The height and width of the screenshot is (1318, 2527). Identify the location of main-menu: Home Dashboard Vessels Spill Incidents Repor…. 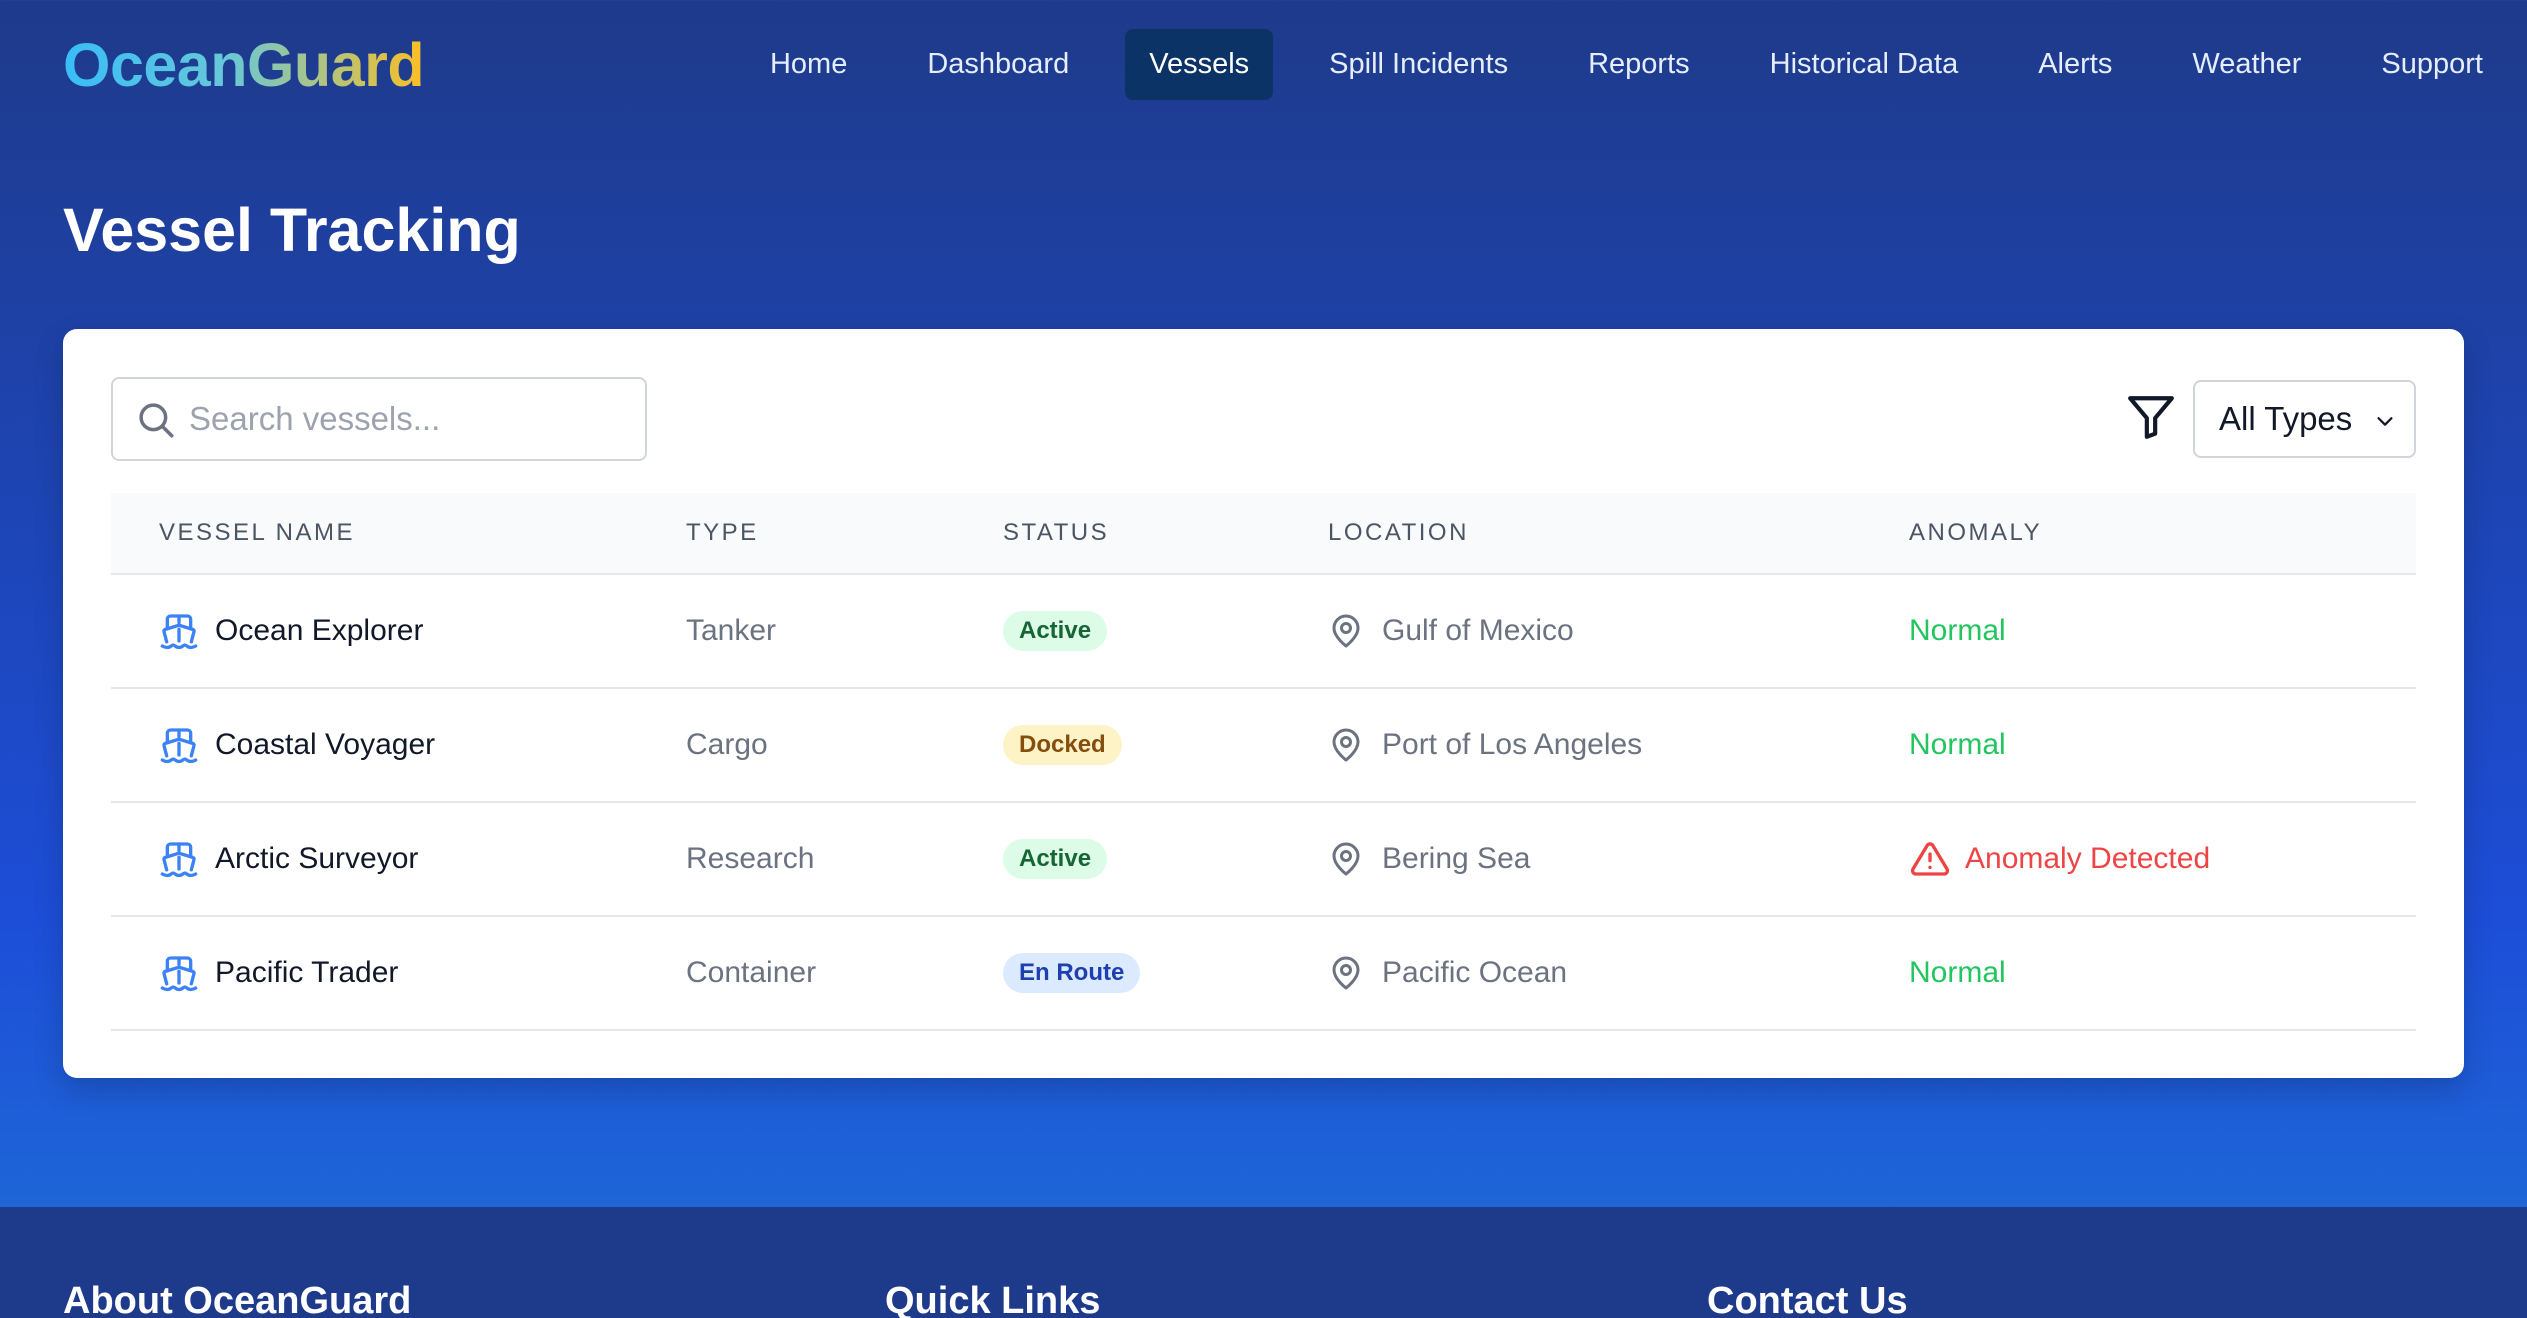
(1610, 64).